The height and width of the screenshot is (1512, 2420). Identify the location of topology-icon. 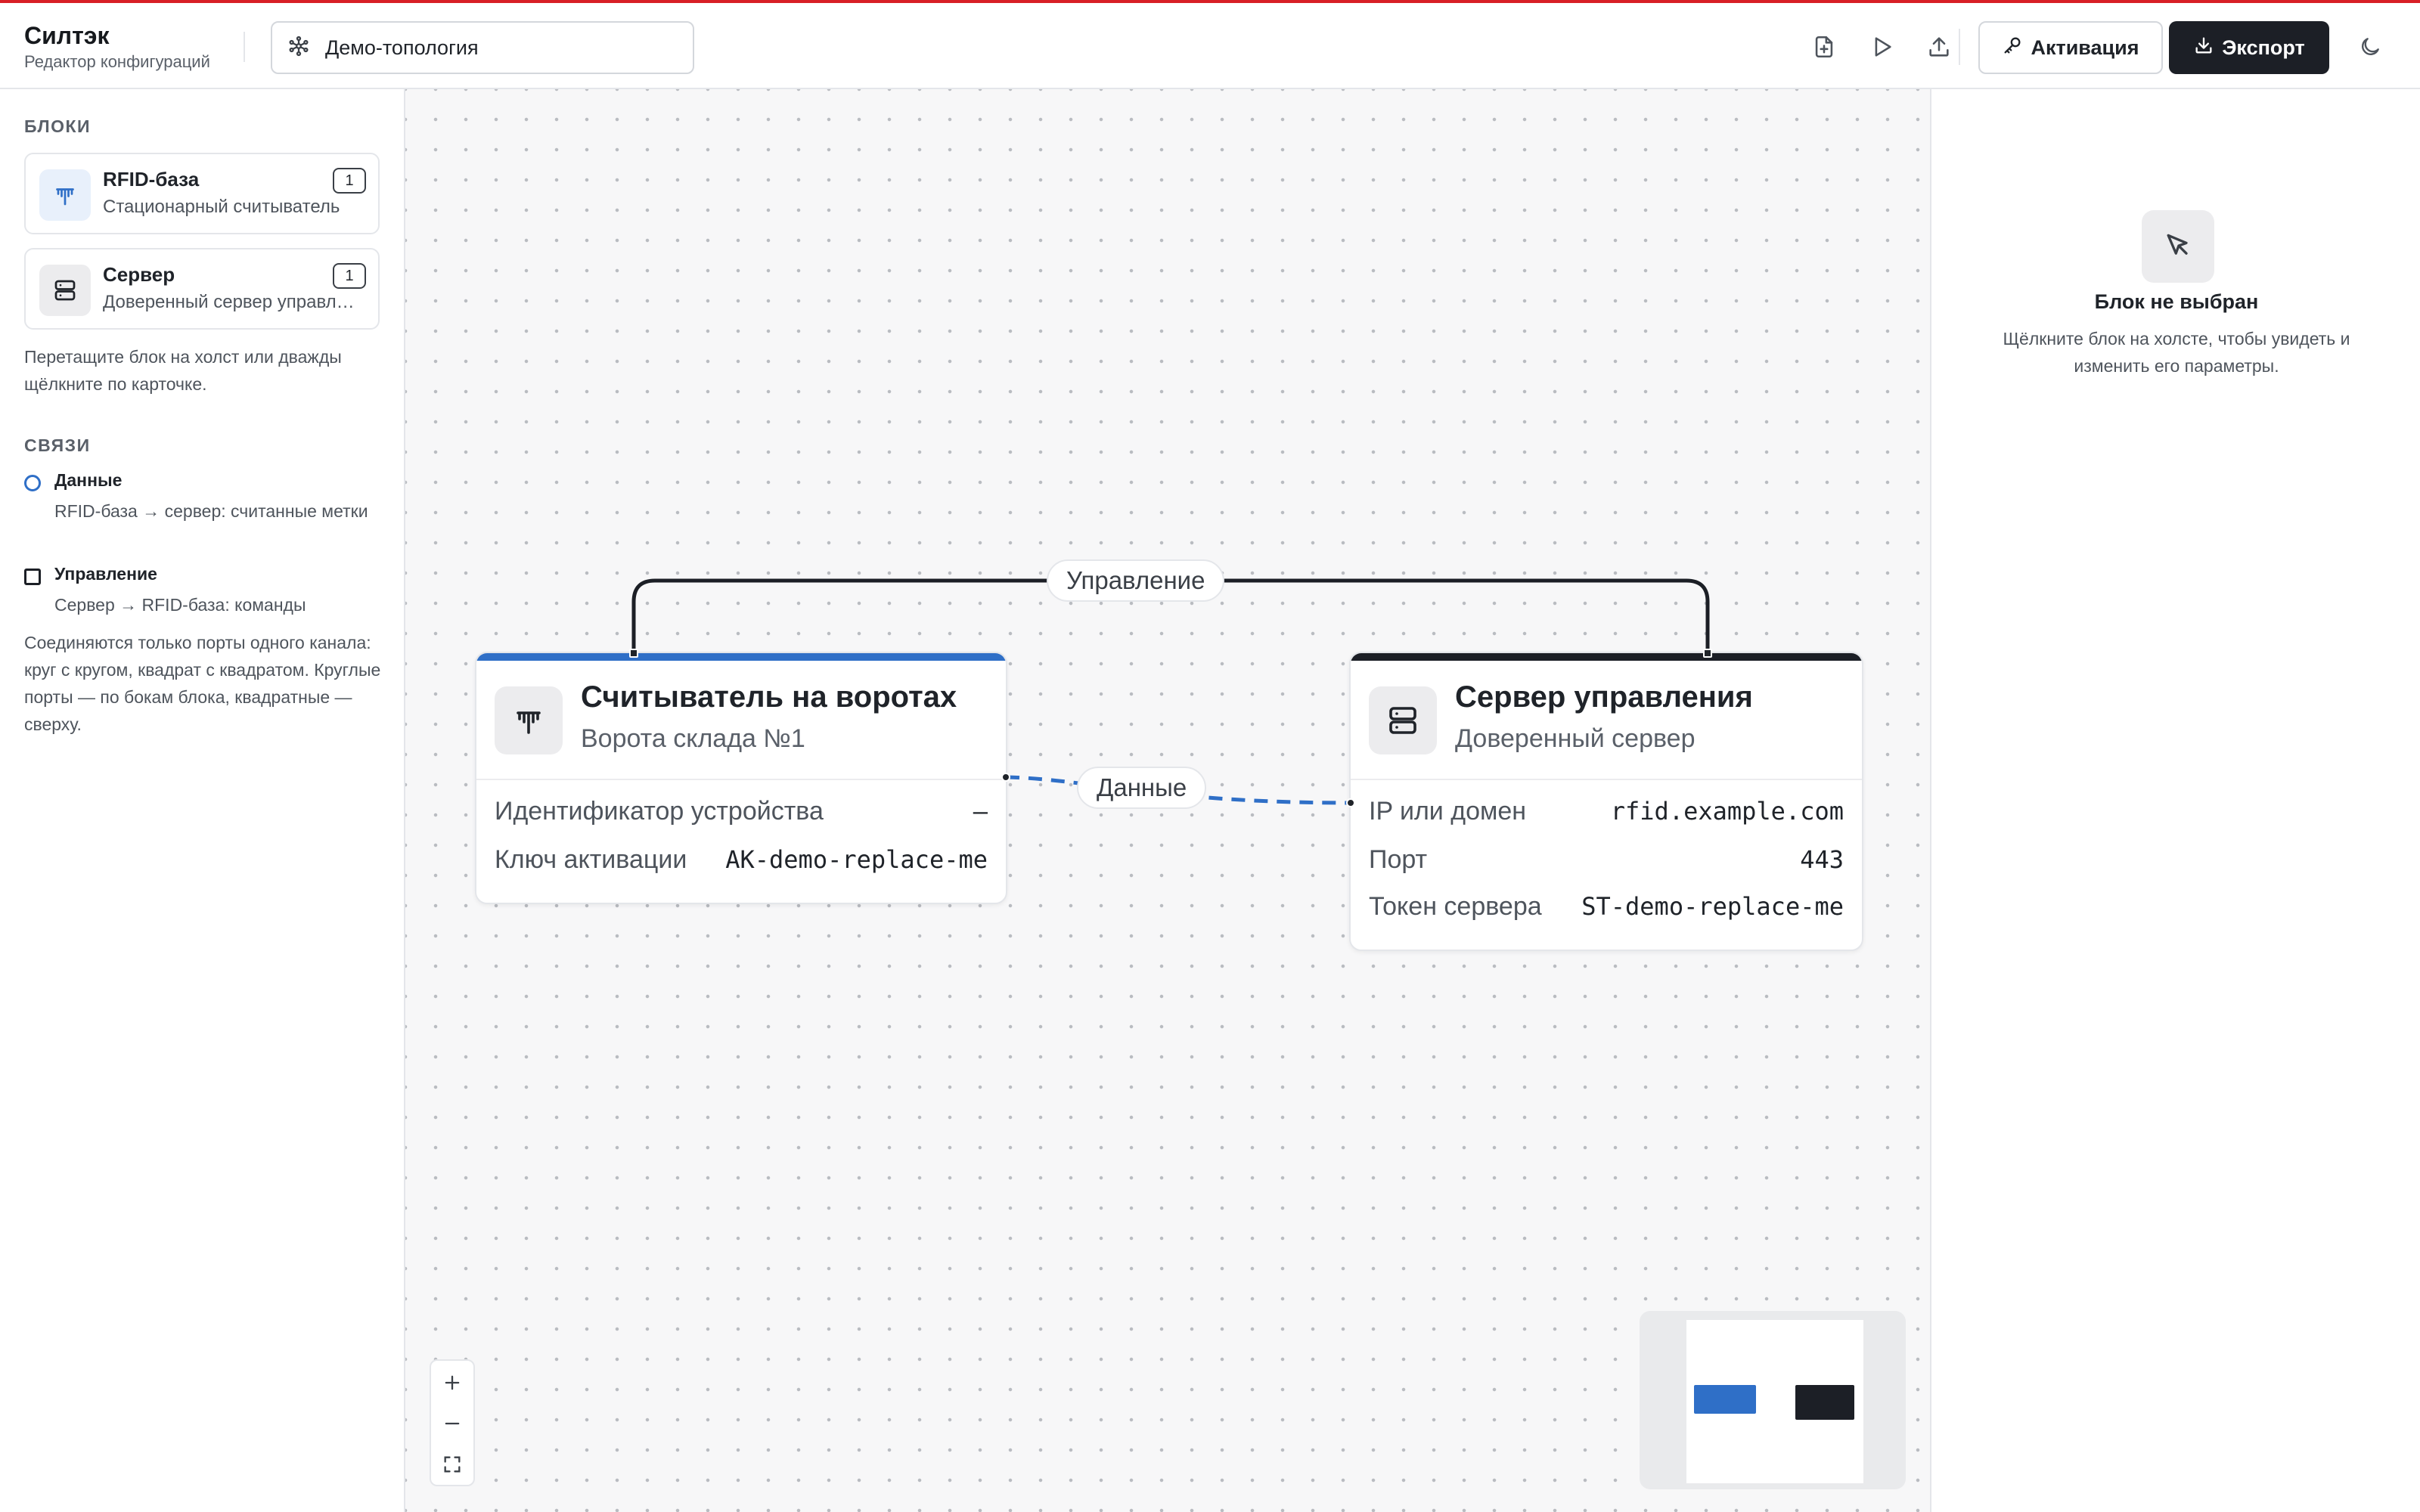
(298, 48).